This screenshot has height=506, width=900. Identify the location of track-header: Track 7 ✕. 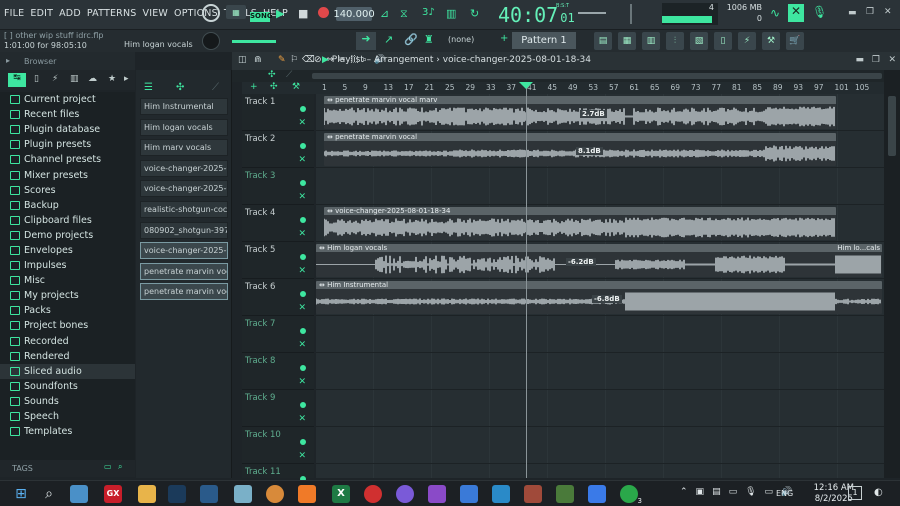
(278, 334).